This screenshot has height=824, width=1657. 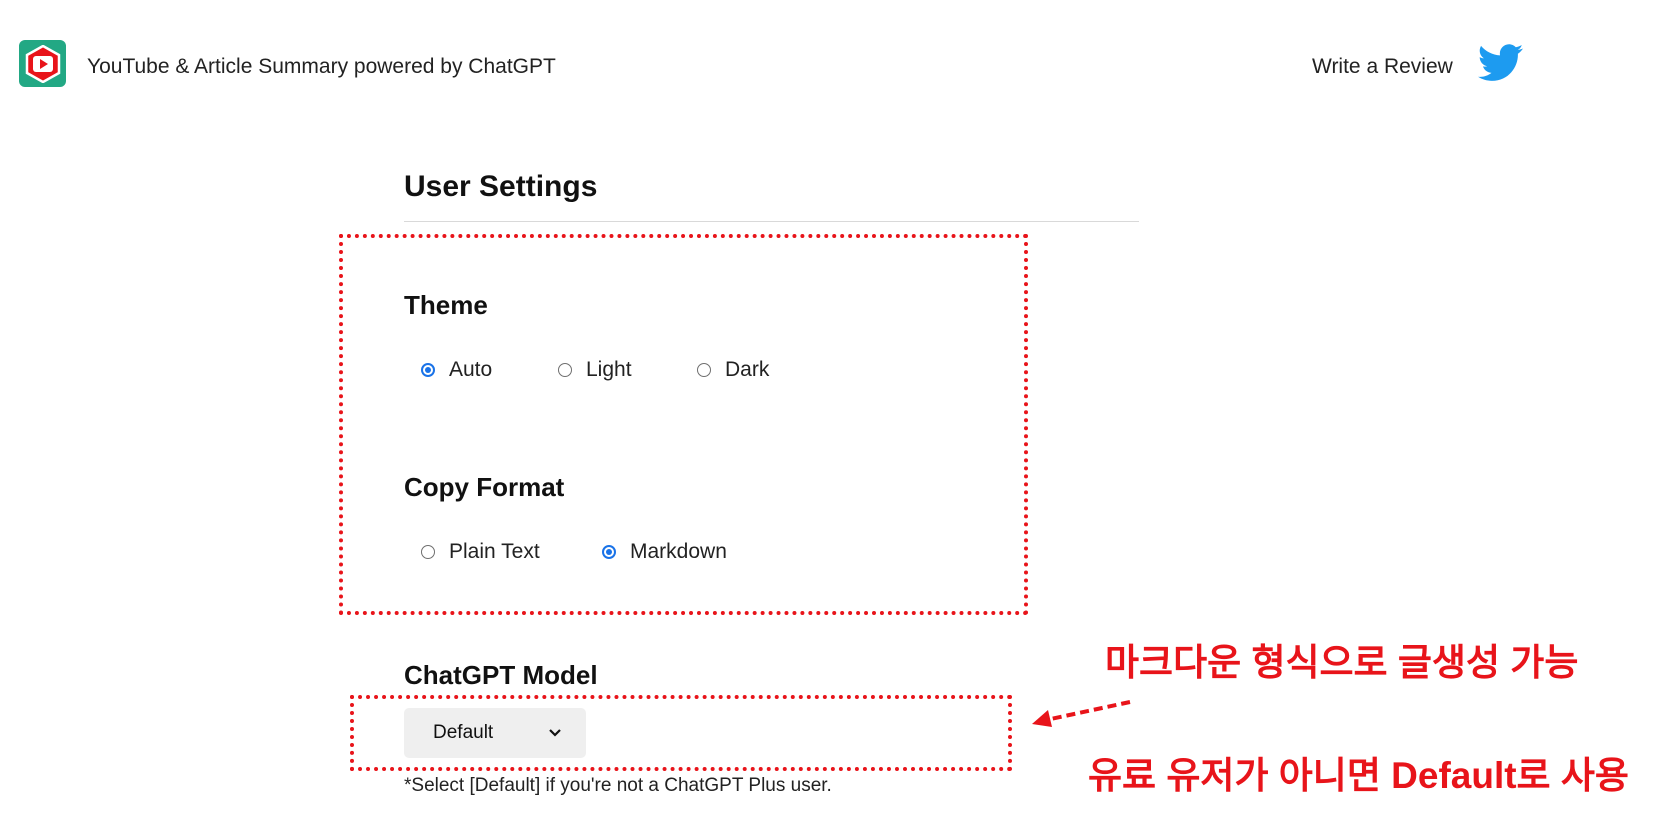 What do you see at coordinates (1342, 662) in the screenshot?
I see `annotation-text-markdown: 마크다운 형식으로 글생성 가능` at bounding box center [1342, 662].